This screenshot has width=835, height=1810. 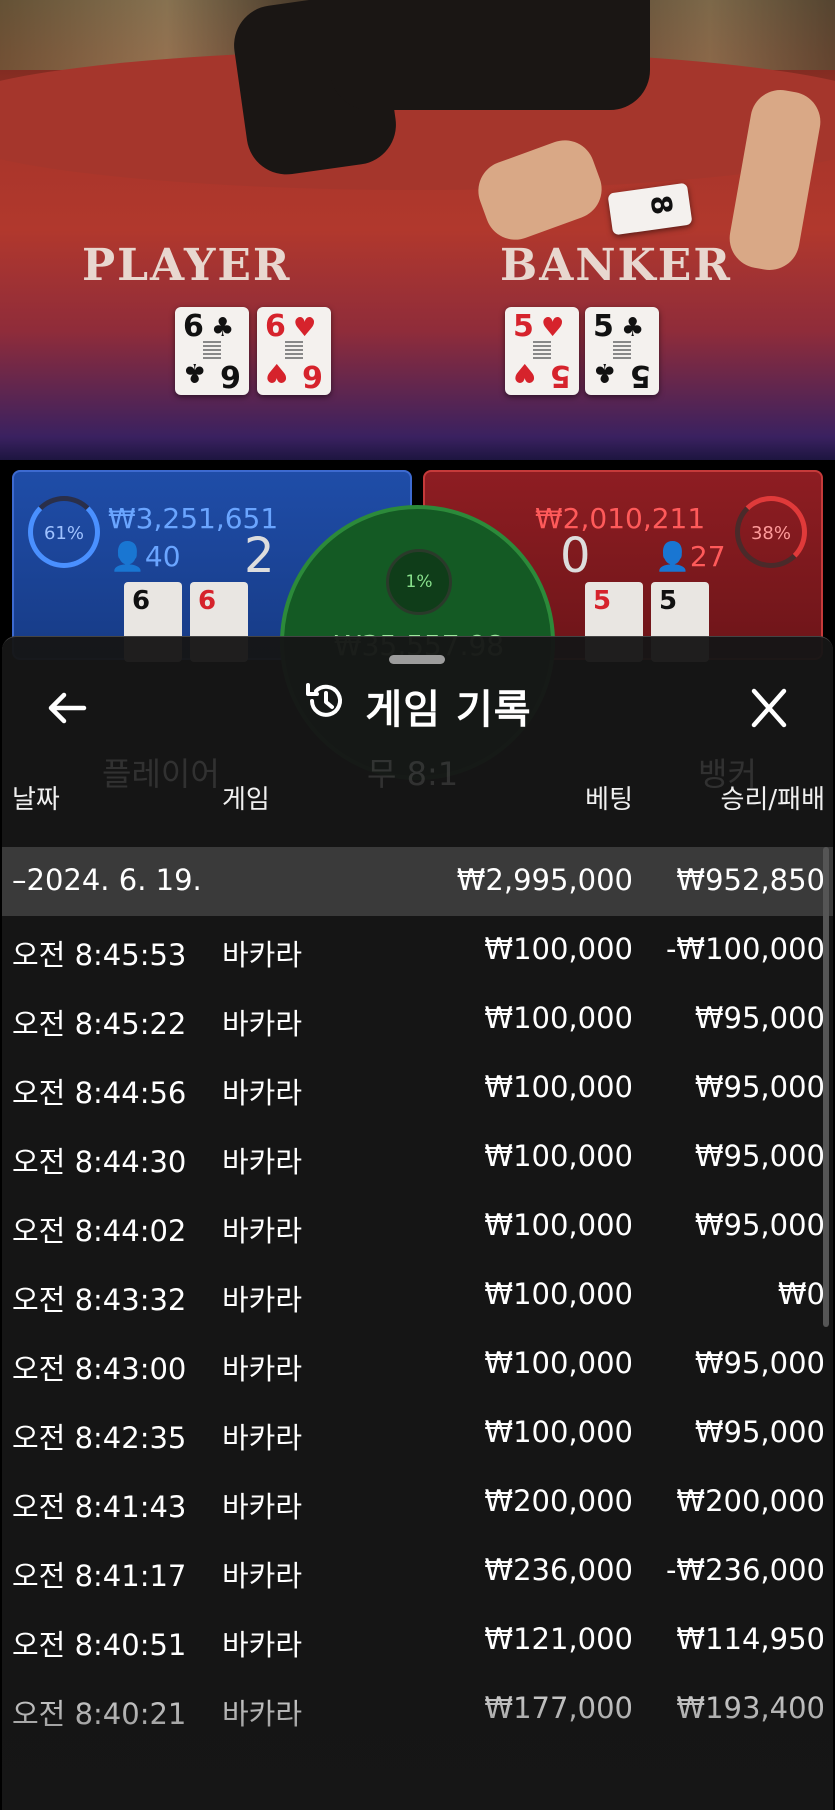 I want to click on sheet-title-text: 게임 기록, so click(x=448, y=710).